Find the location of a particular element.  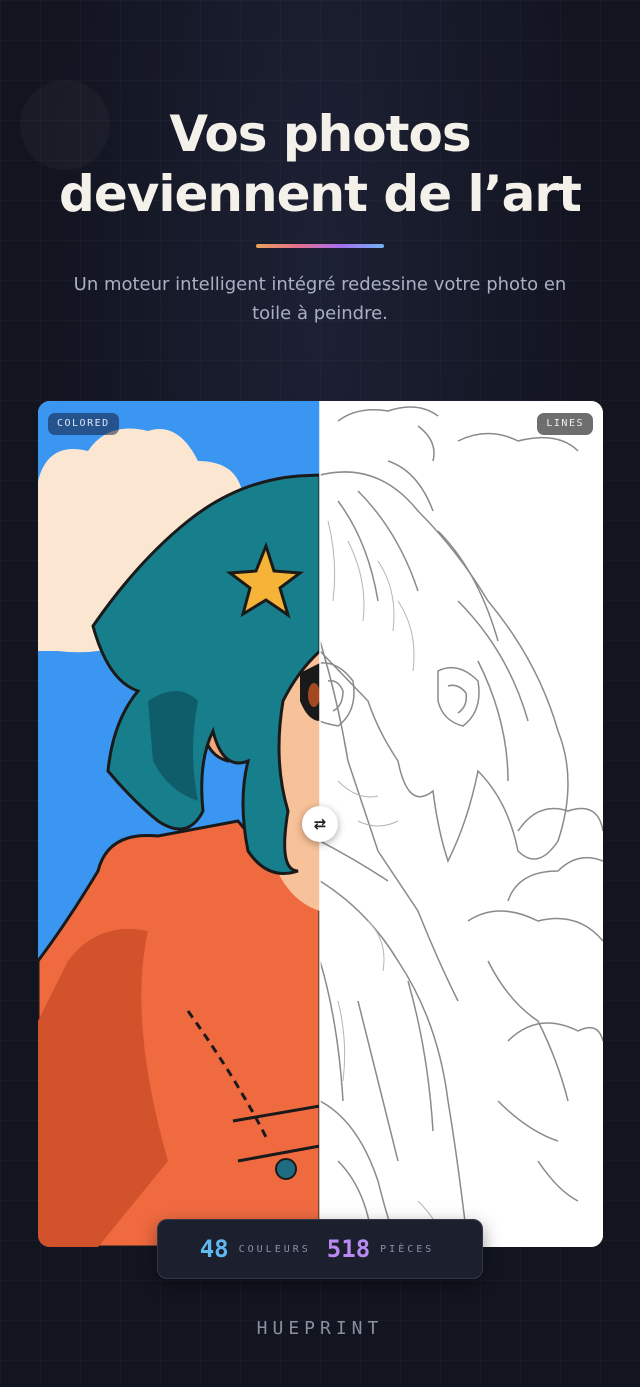

stats-badge: 48 COULEURS 518 PIÈCES is located at coordinates (320, 1249).